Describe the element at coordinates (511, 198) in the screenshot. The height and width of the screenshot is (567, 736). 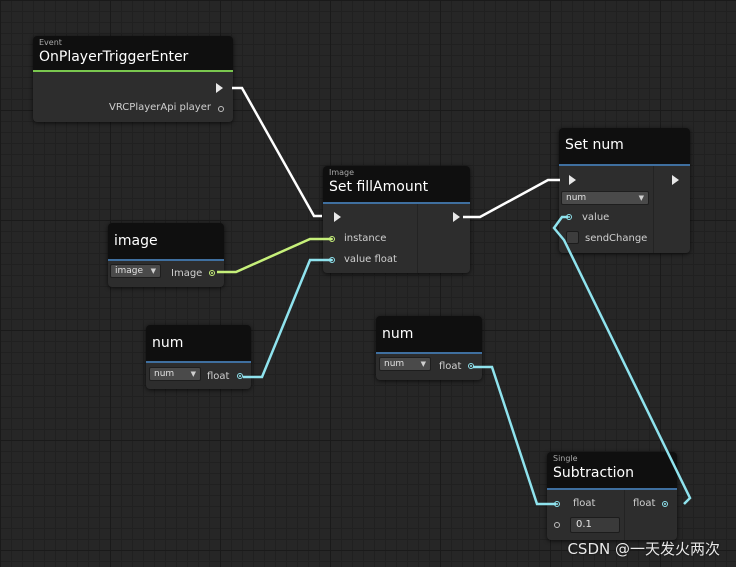
I see `flow-wire-setfill-to-setnum` at that location.